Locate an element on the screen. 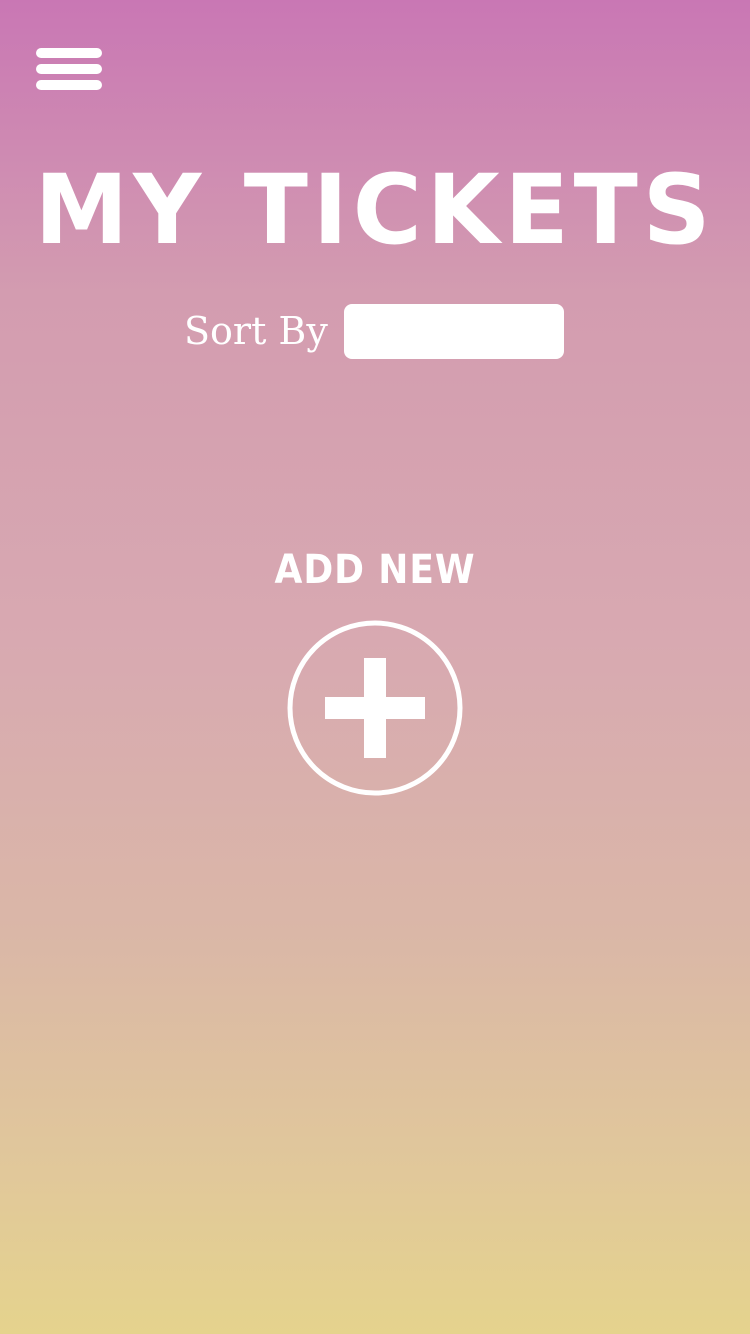 Image resolution: width=750 pixels, height=1334 pixels. page-title: MY TICKETS is located at coordinates (375, 210).